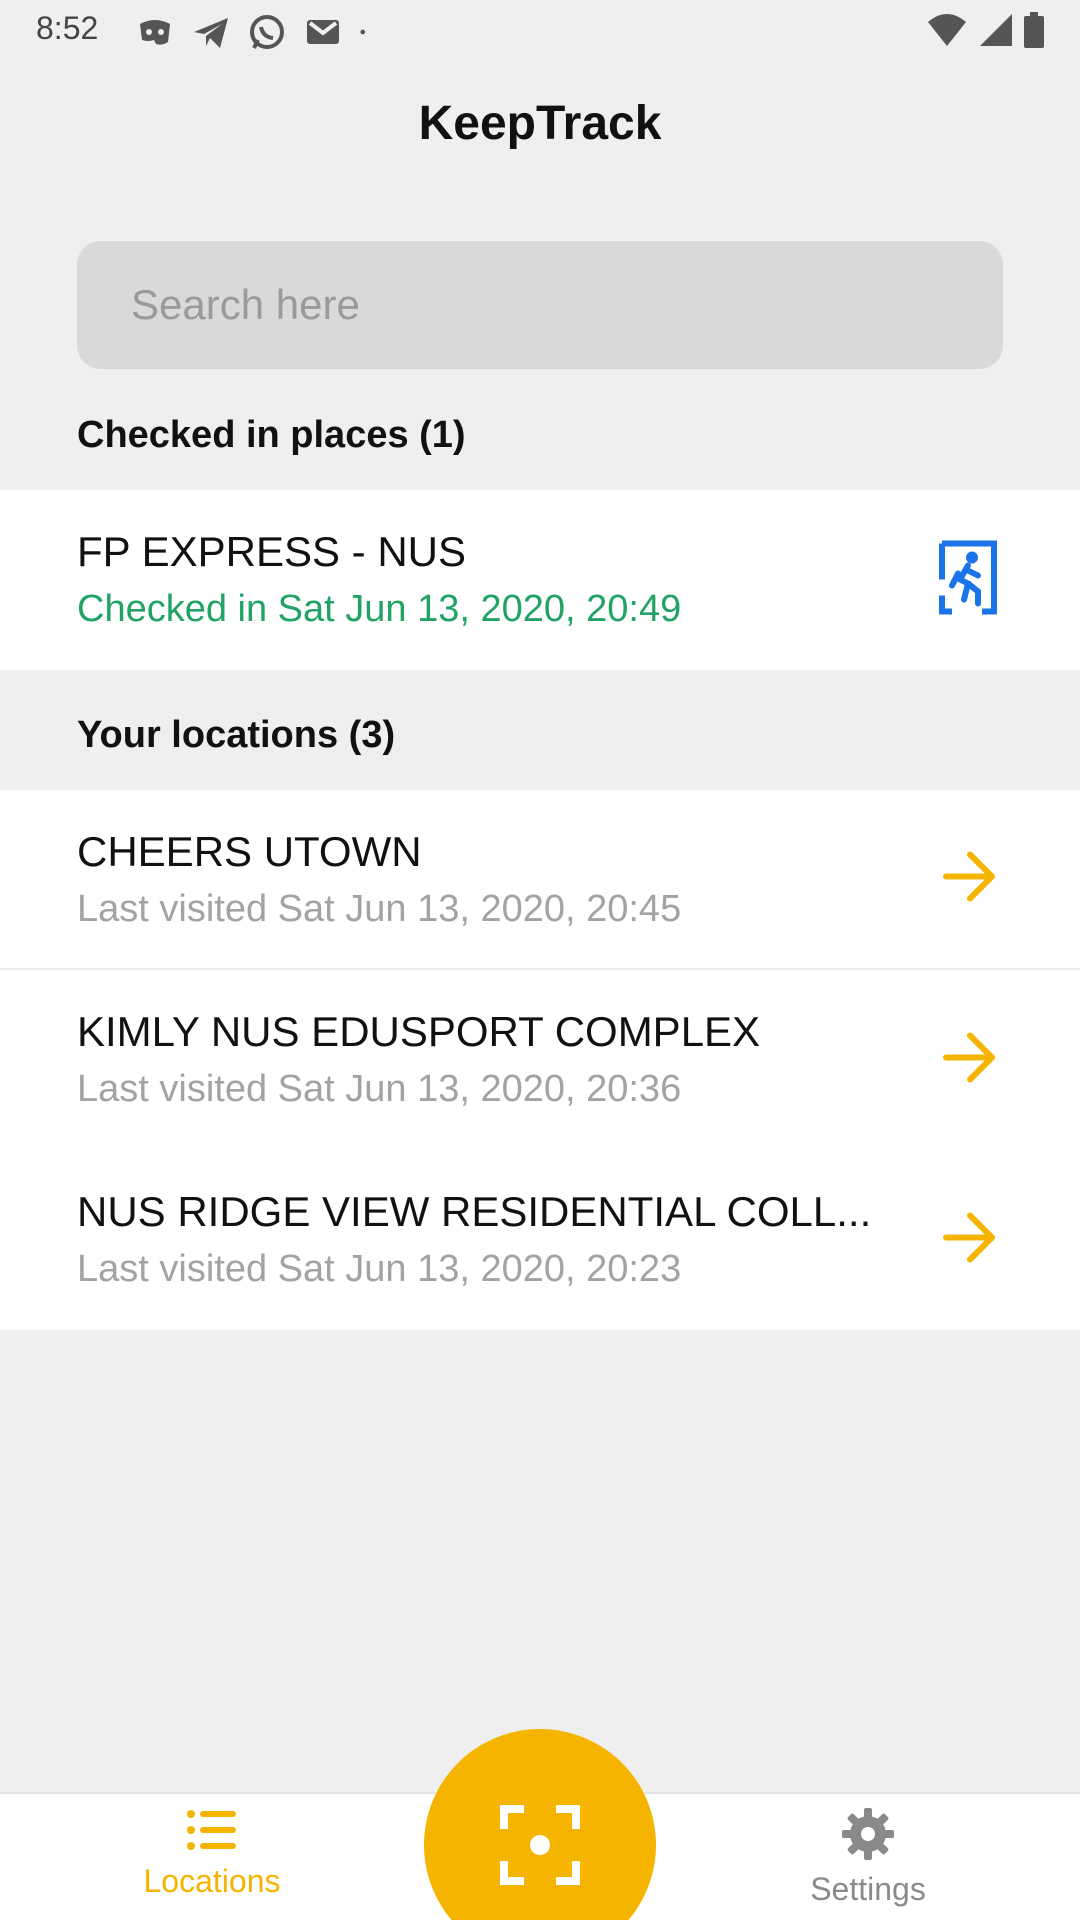 This screenshot has height=1920, width=1080. What do you see at coordinates (249, 851) in the screenshot?
I see `place-name: CHEERS UTOWN` at bounding box center [249, 851].